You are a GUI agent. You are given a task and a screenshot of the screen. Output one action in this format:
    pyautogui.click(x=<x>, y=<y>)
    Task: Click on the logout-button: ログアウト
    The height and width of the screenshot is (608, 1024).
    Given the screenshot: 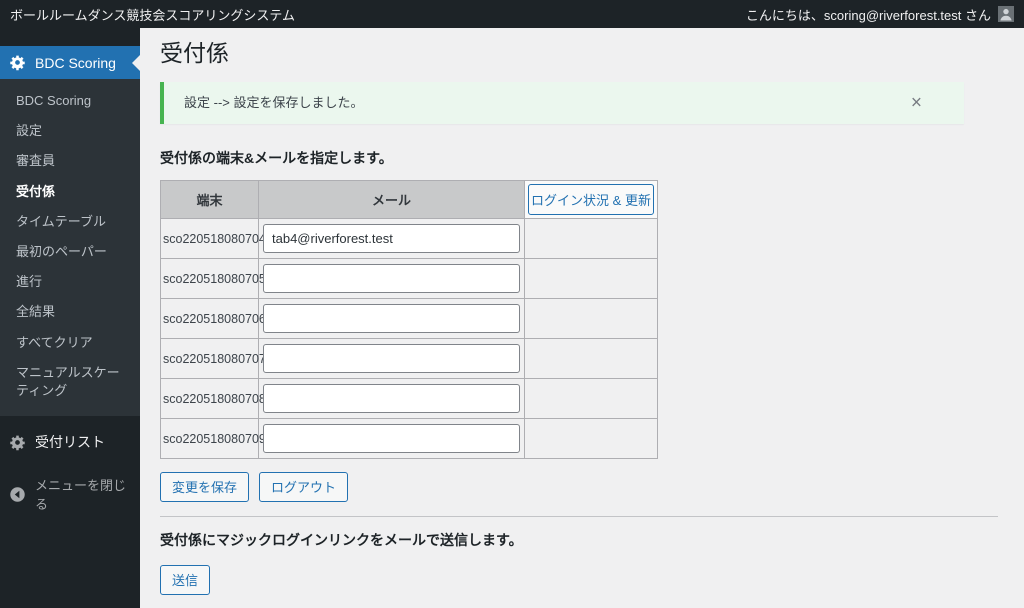 What is the action you would take?
    pyautogui.click(x=304, y=487)
    